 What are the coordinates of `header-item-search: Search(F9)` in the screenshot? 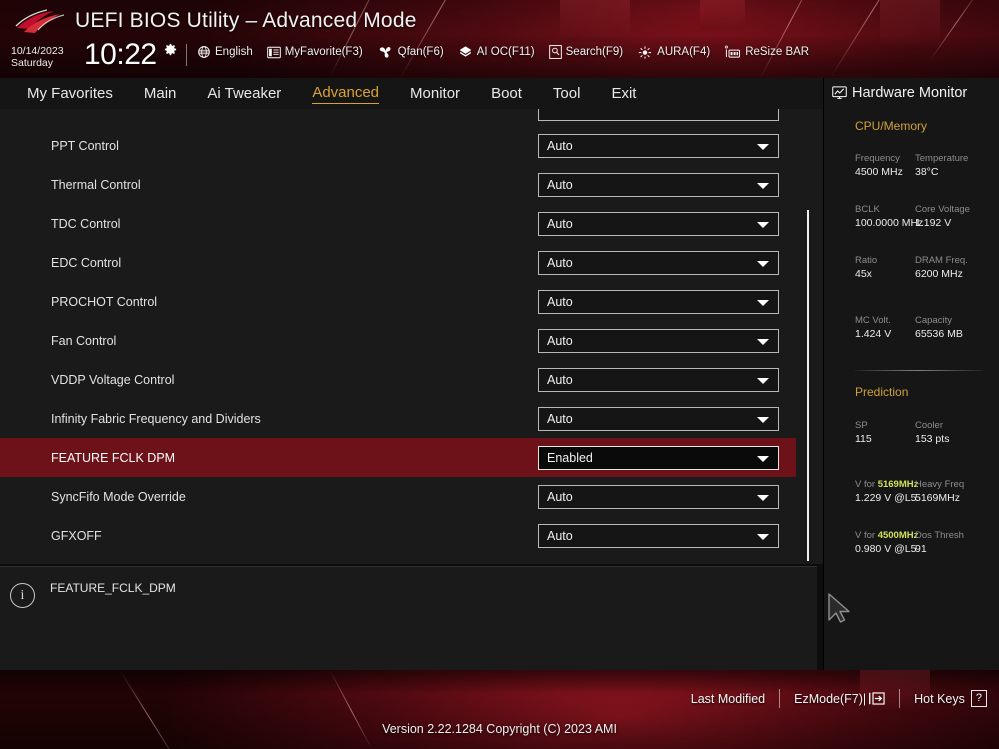 It's located at (585, 52).